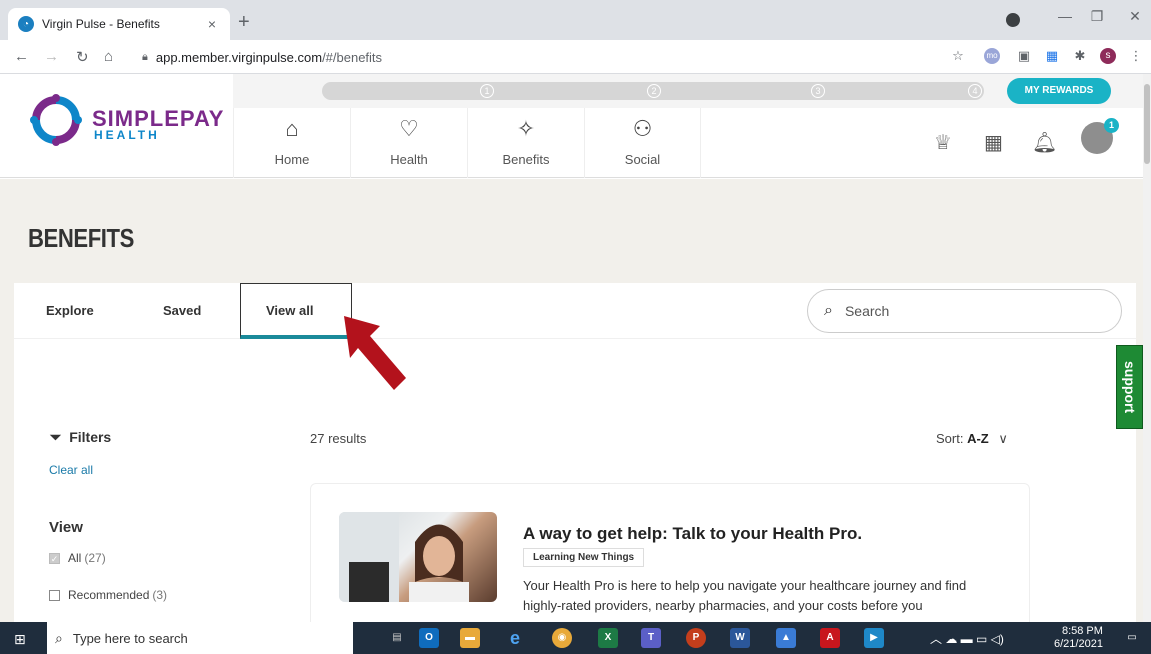 The width and height of the screenshot is (1151, 654). Describe the element at coordinates (1111, 125) in the screenshot. I see `notification-badge: 1` at that location.